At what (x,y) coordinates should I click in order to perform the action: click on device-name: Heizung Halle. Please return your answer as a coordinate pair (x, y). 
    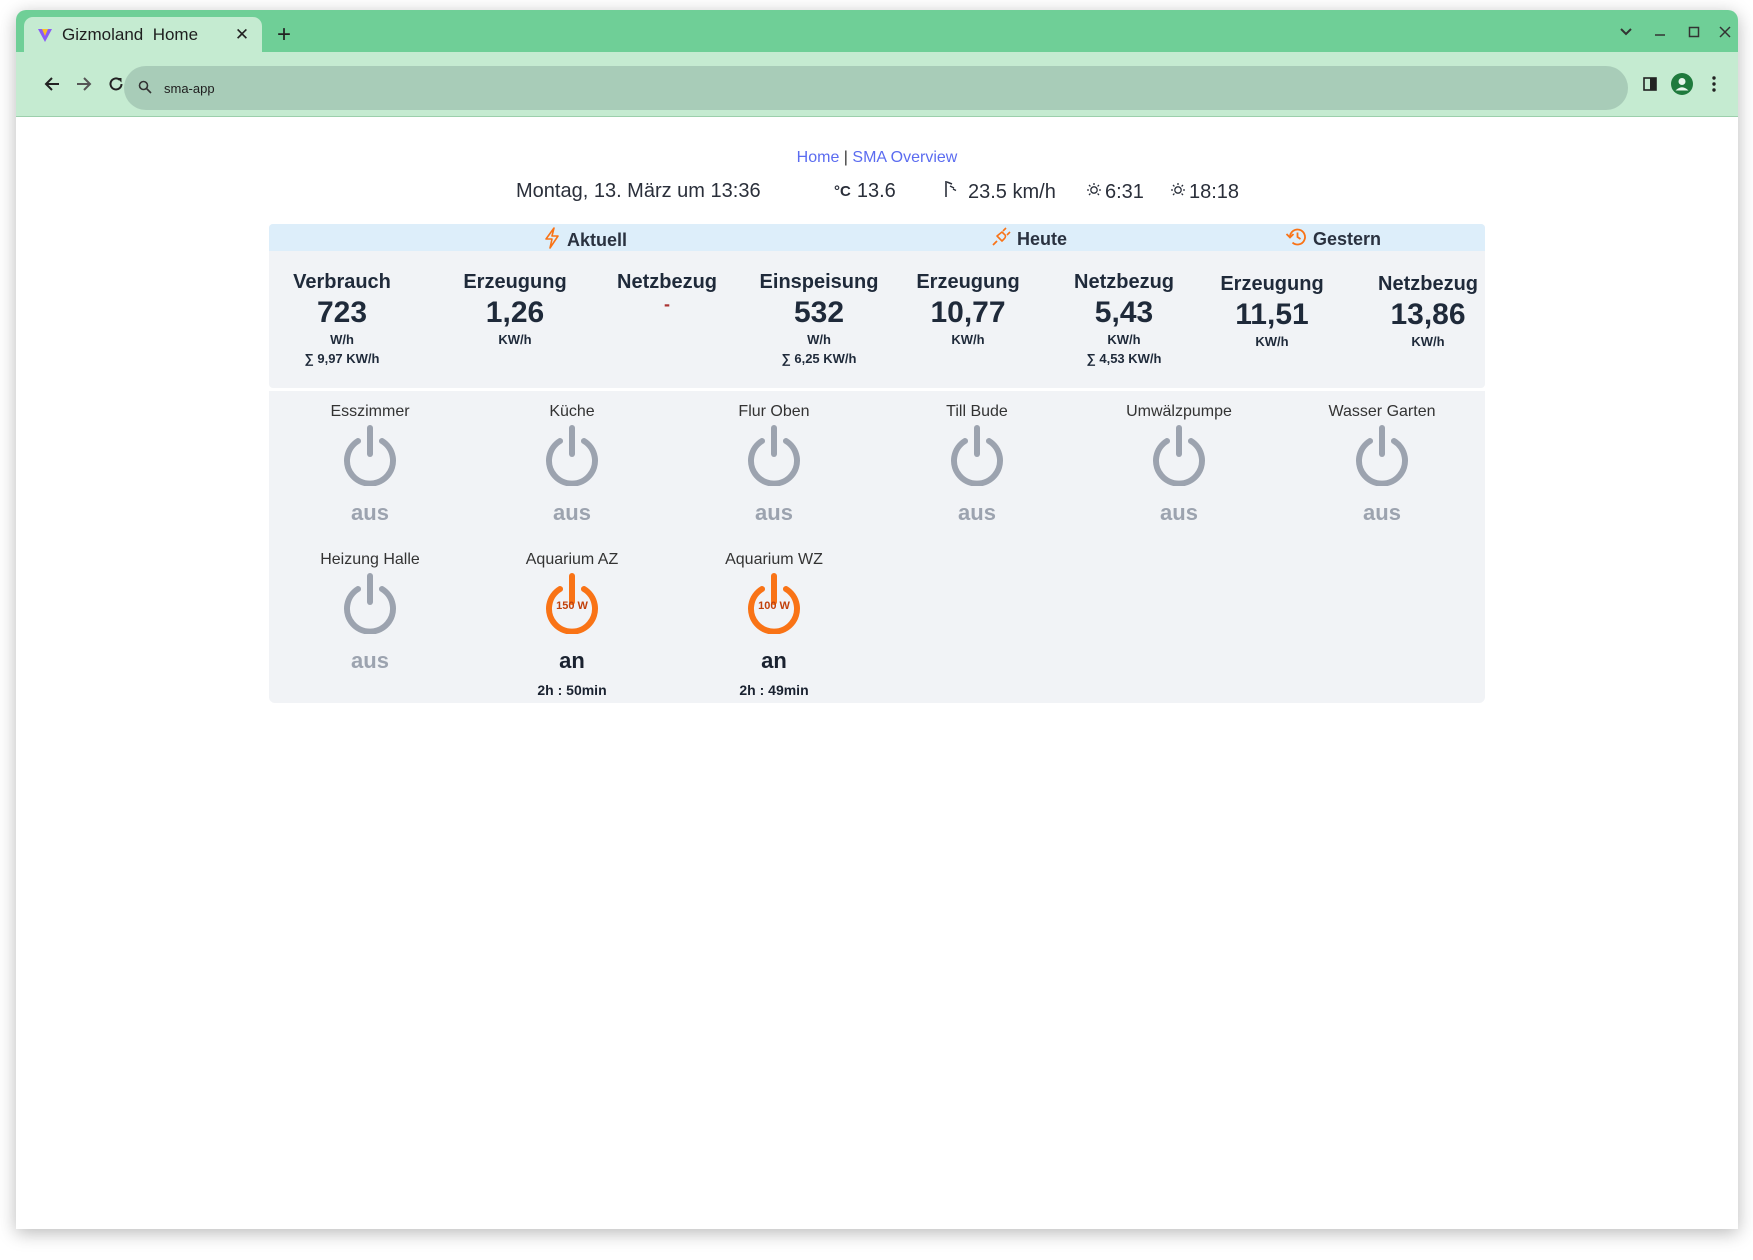
    Looking at the image, I should click on (370, 559).